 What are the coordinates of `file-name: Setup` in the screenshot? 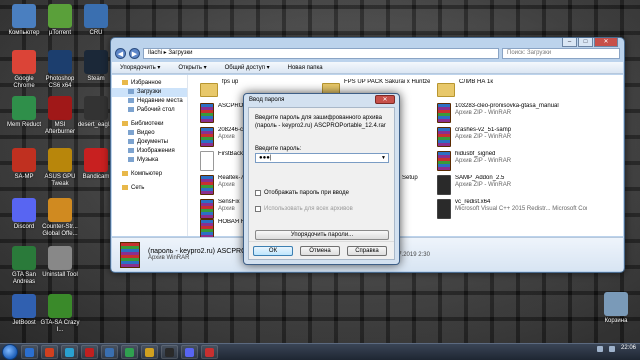 It's located at (410, 178).